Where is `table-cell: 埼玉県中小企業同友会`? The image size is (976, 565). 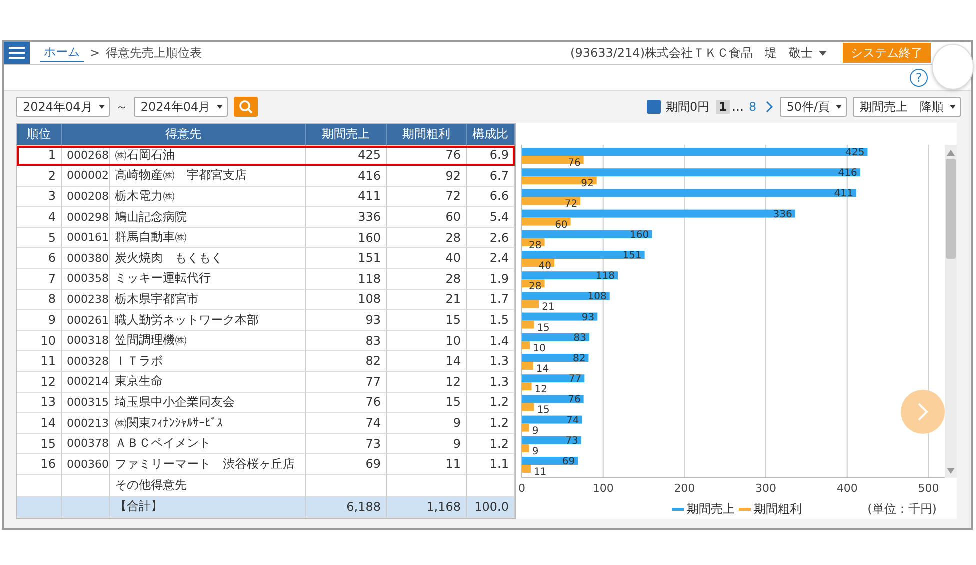
table-cell: 埼玉県中小企業同友会 is located at coordinates (208, 403).